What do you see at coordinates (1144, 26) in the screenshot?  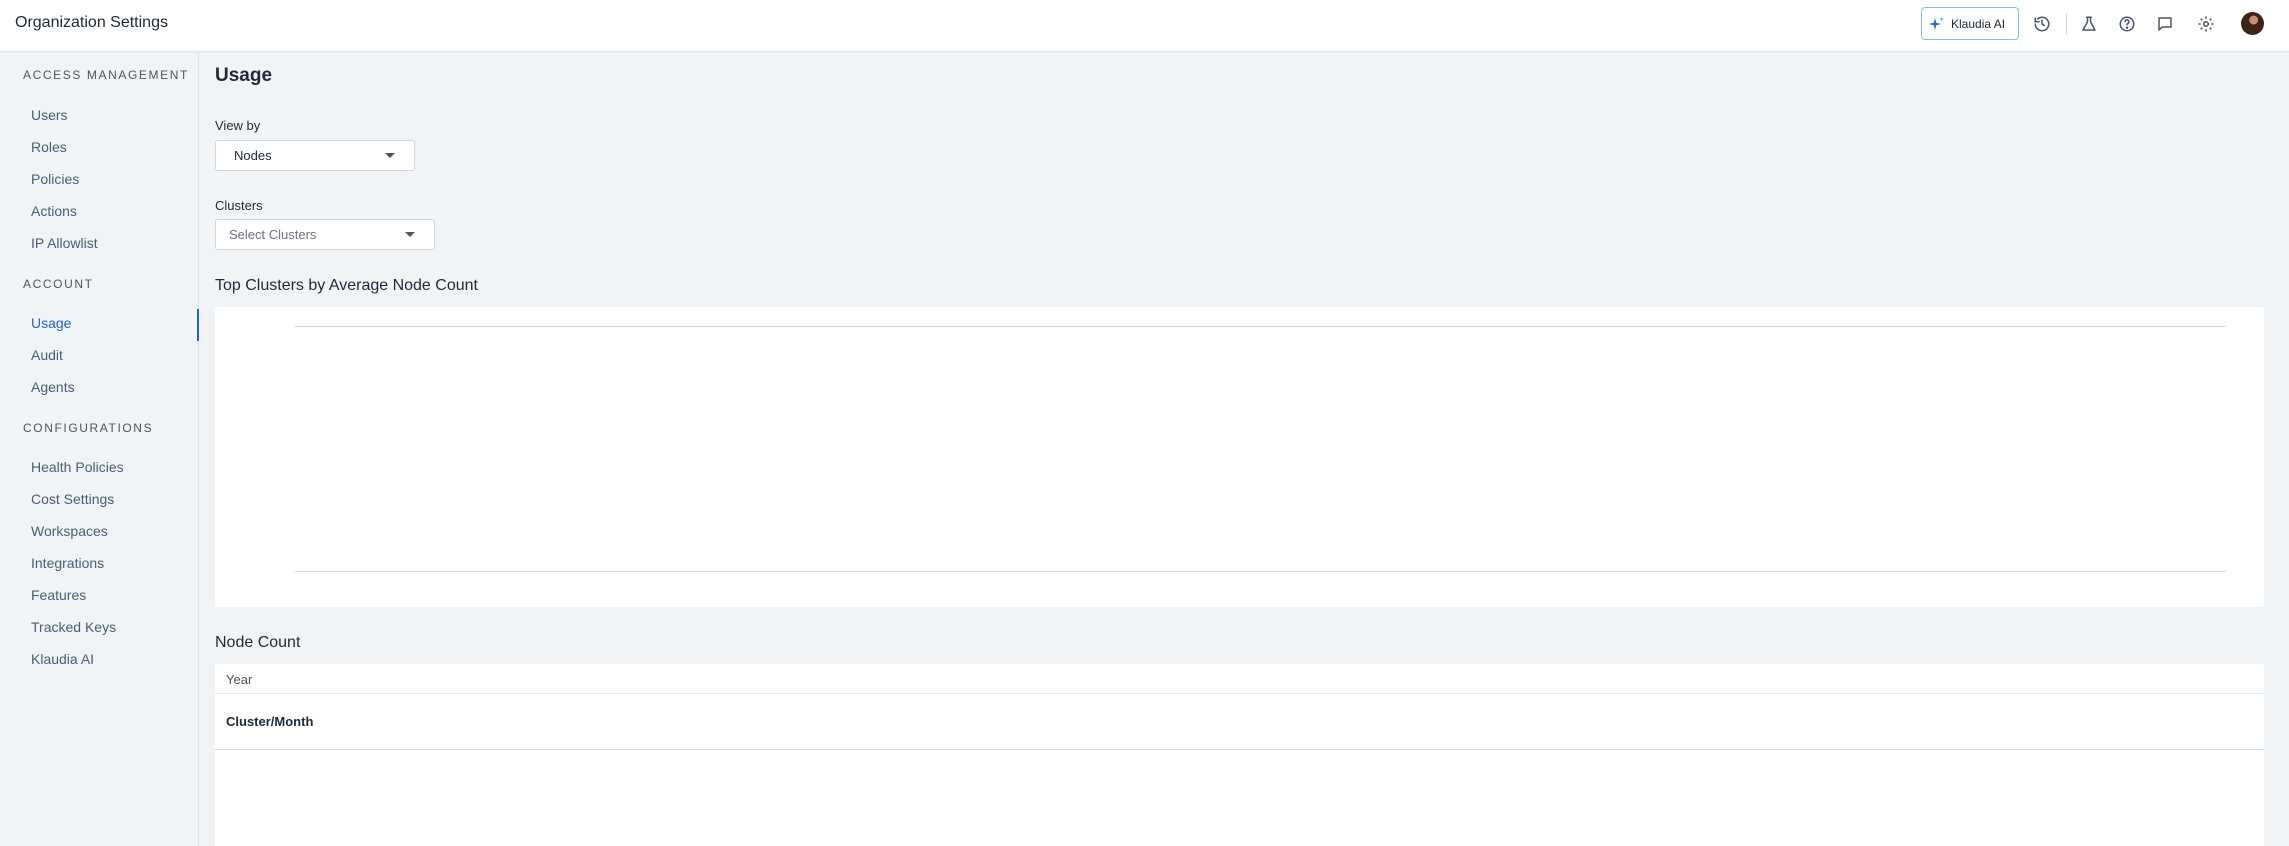 I see `top-bar: Organization Settings Klaudia AI` at bounding box center [1144, 26].